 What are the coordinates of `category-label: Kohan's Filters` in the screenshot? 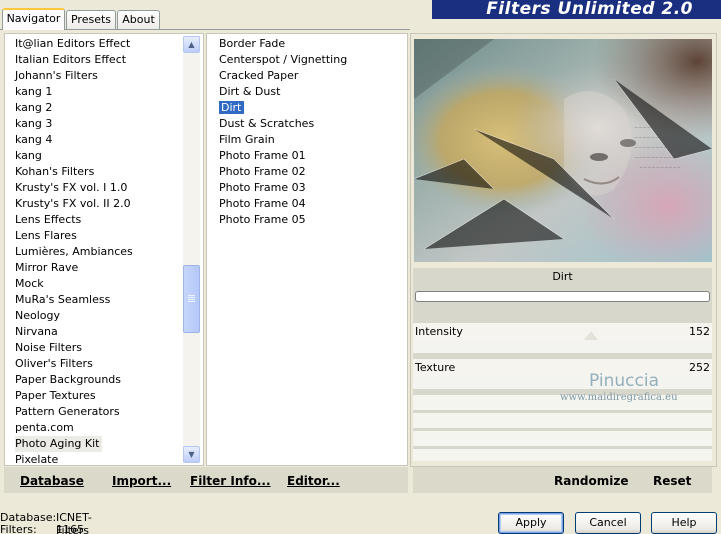 It's located at (55, 171).